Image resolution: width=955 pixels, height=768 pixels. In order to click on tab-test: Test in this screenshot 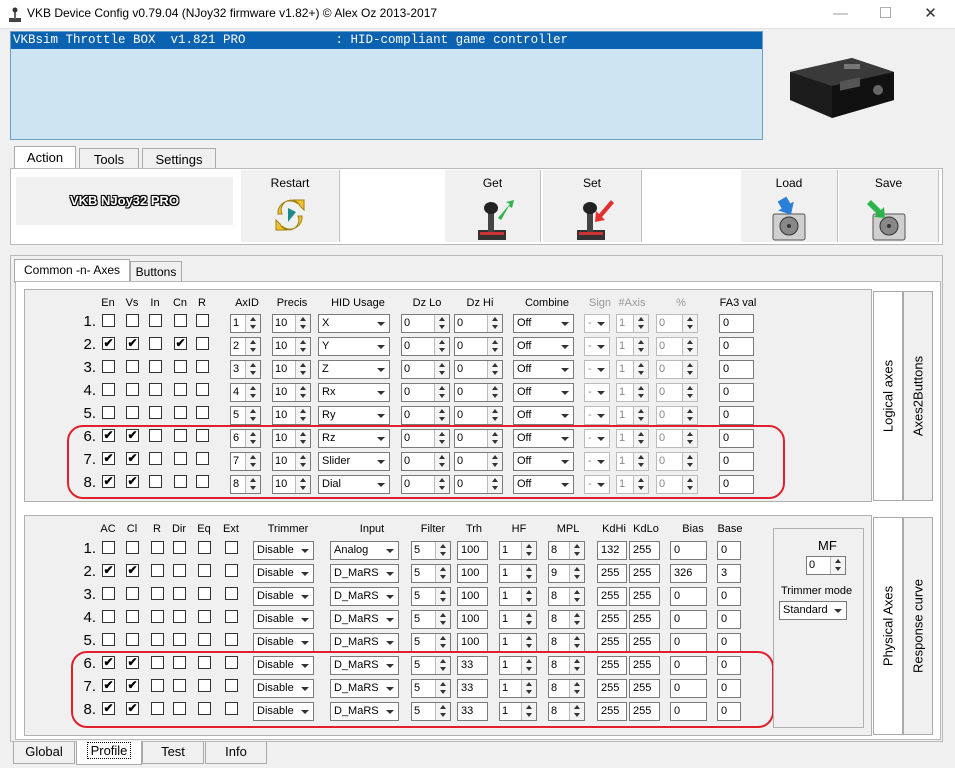, I will do `click(173, 753)`.